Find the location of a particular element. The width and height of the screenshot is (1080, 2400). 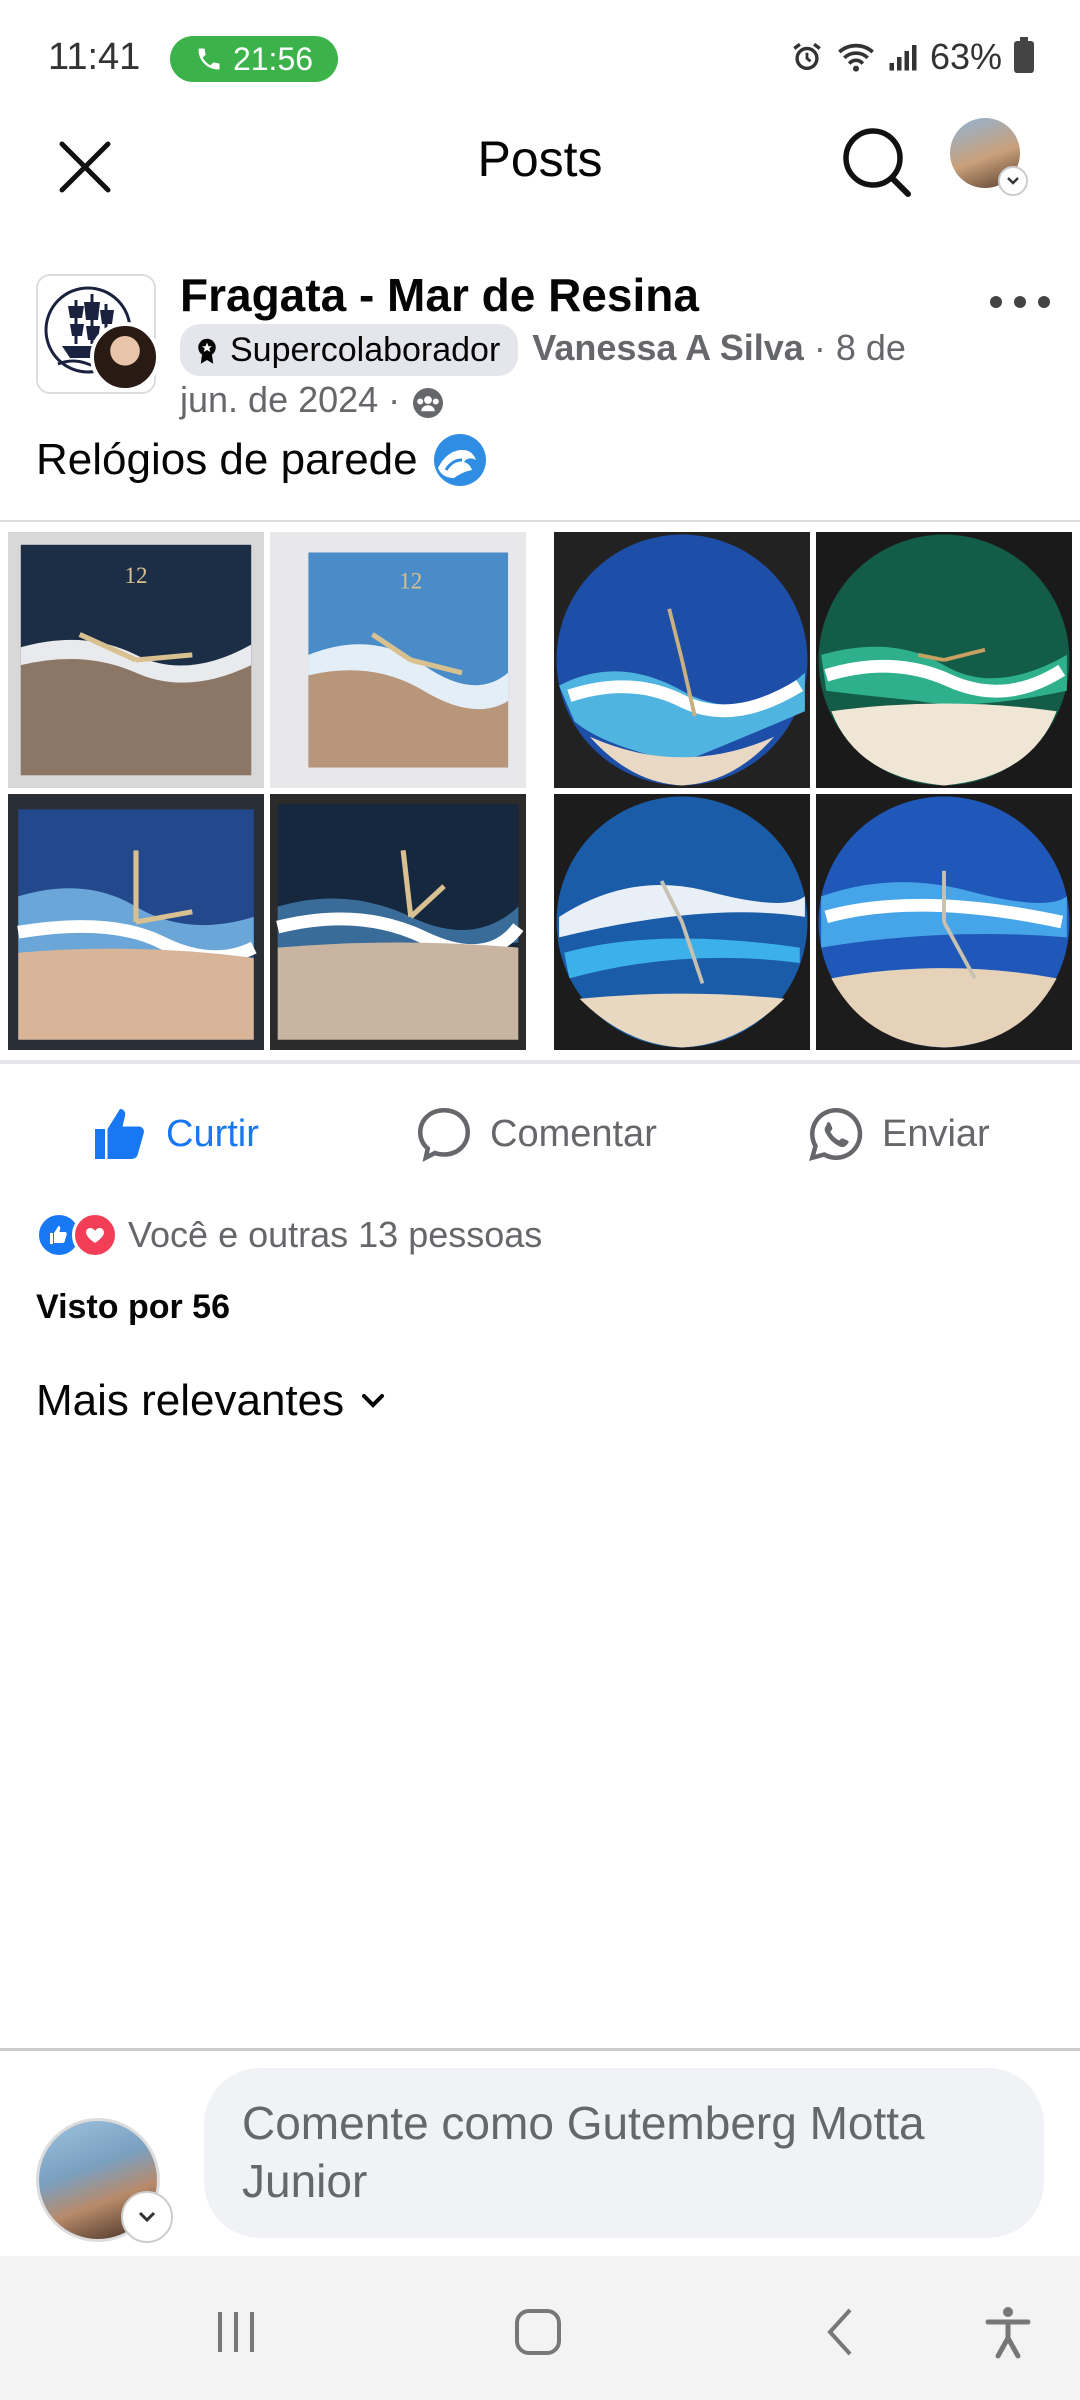

like-button: Curtir is located at coordinates (174, 1134).